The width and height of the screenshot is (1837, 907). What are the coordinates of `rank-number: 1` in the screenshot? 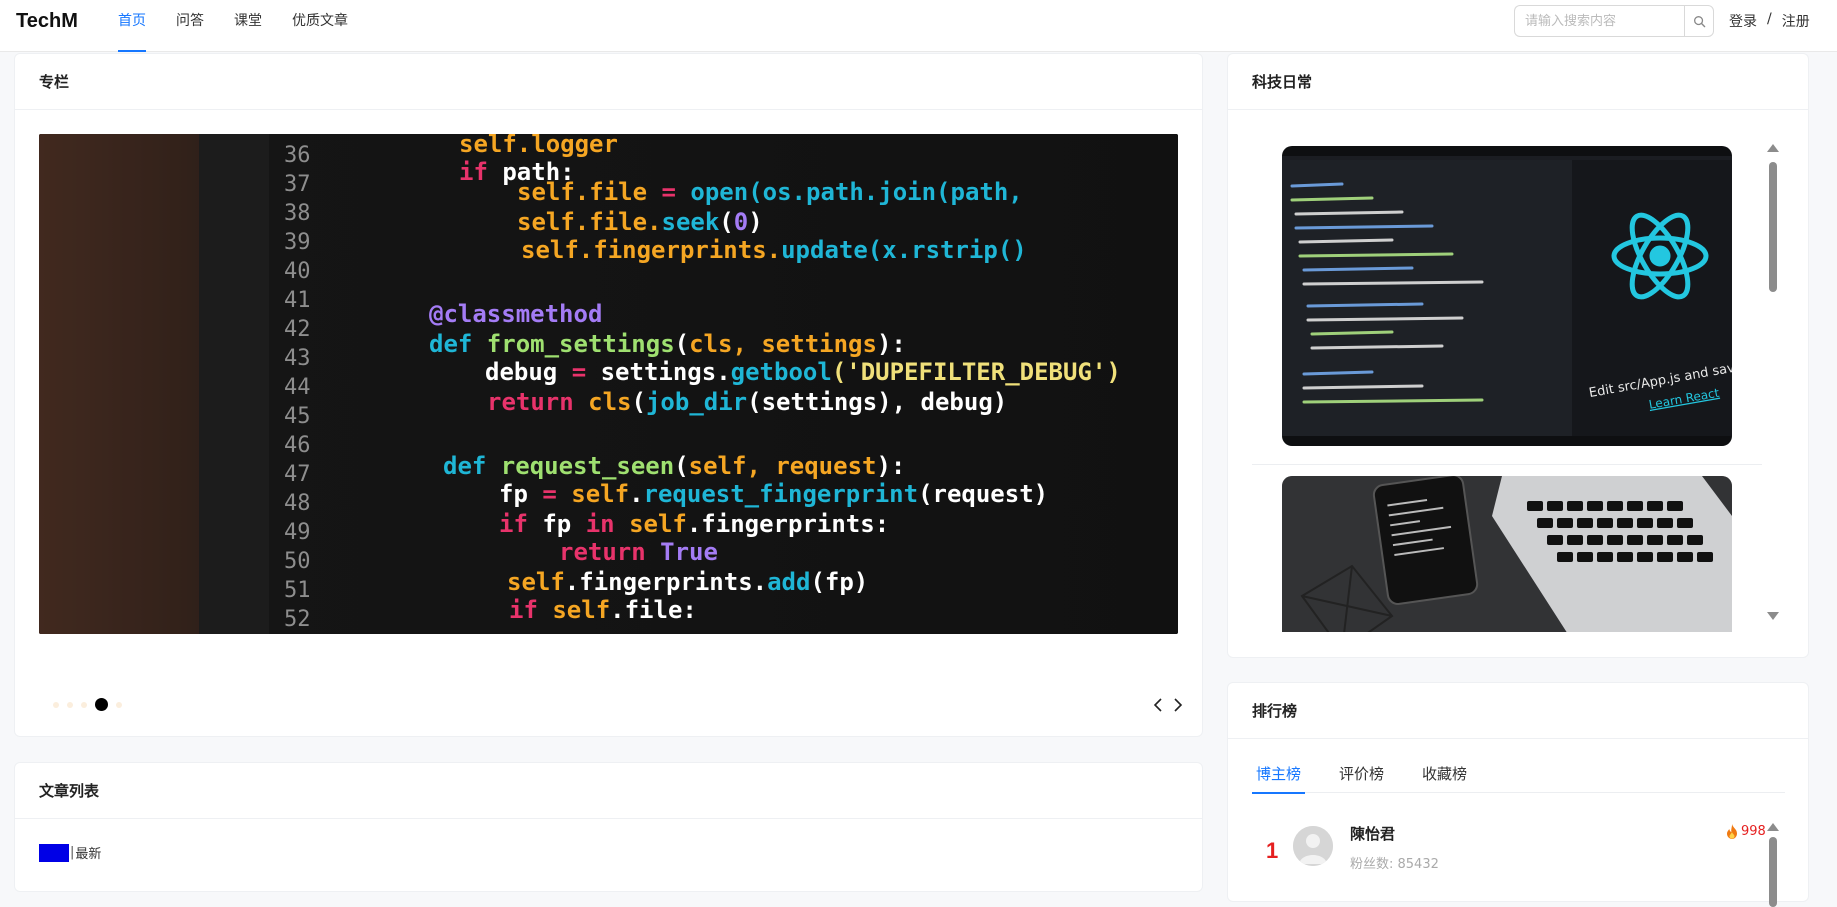 It's located at (1272, 850).